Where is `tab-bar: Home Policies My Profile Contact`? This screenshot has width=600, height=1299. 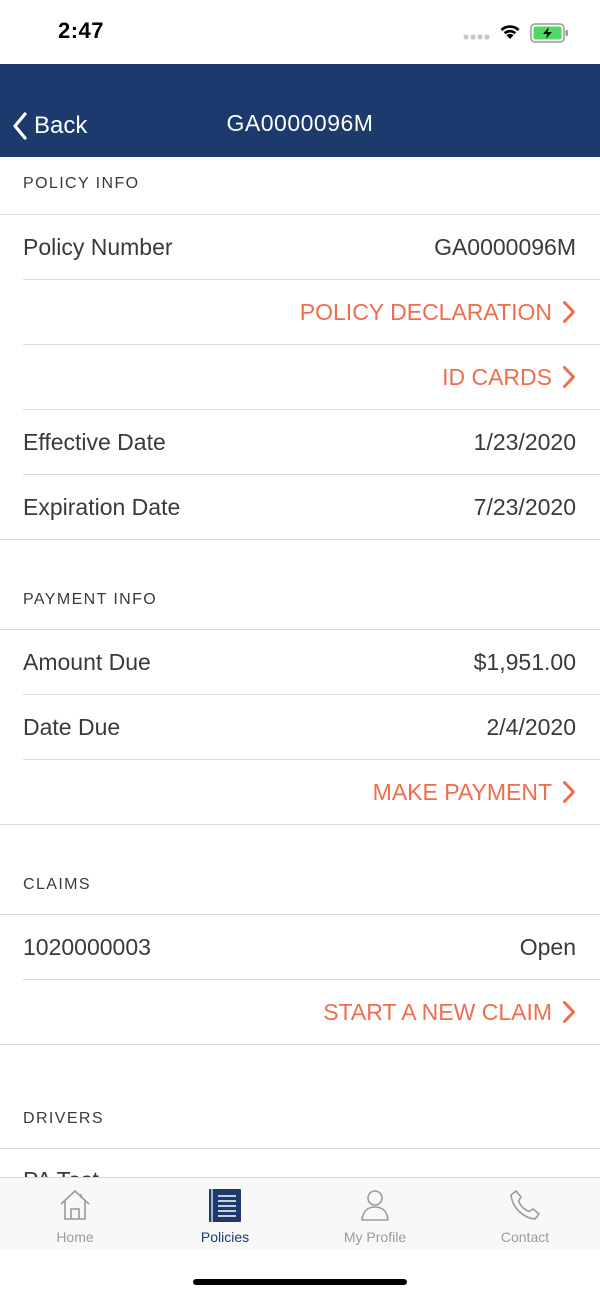 tab-bar: Home Policies My Profile Contact is located at coordinates (300, 1213).